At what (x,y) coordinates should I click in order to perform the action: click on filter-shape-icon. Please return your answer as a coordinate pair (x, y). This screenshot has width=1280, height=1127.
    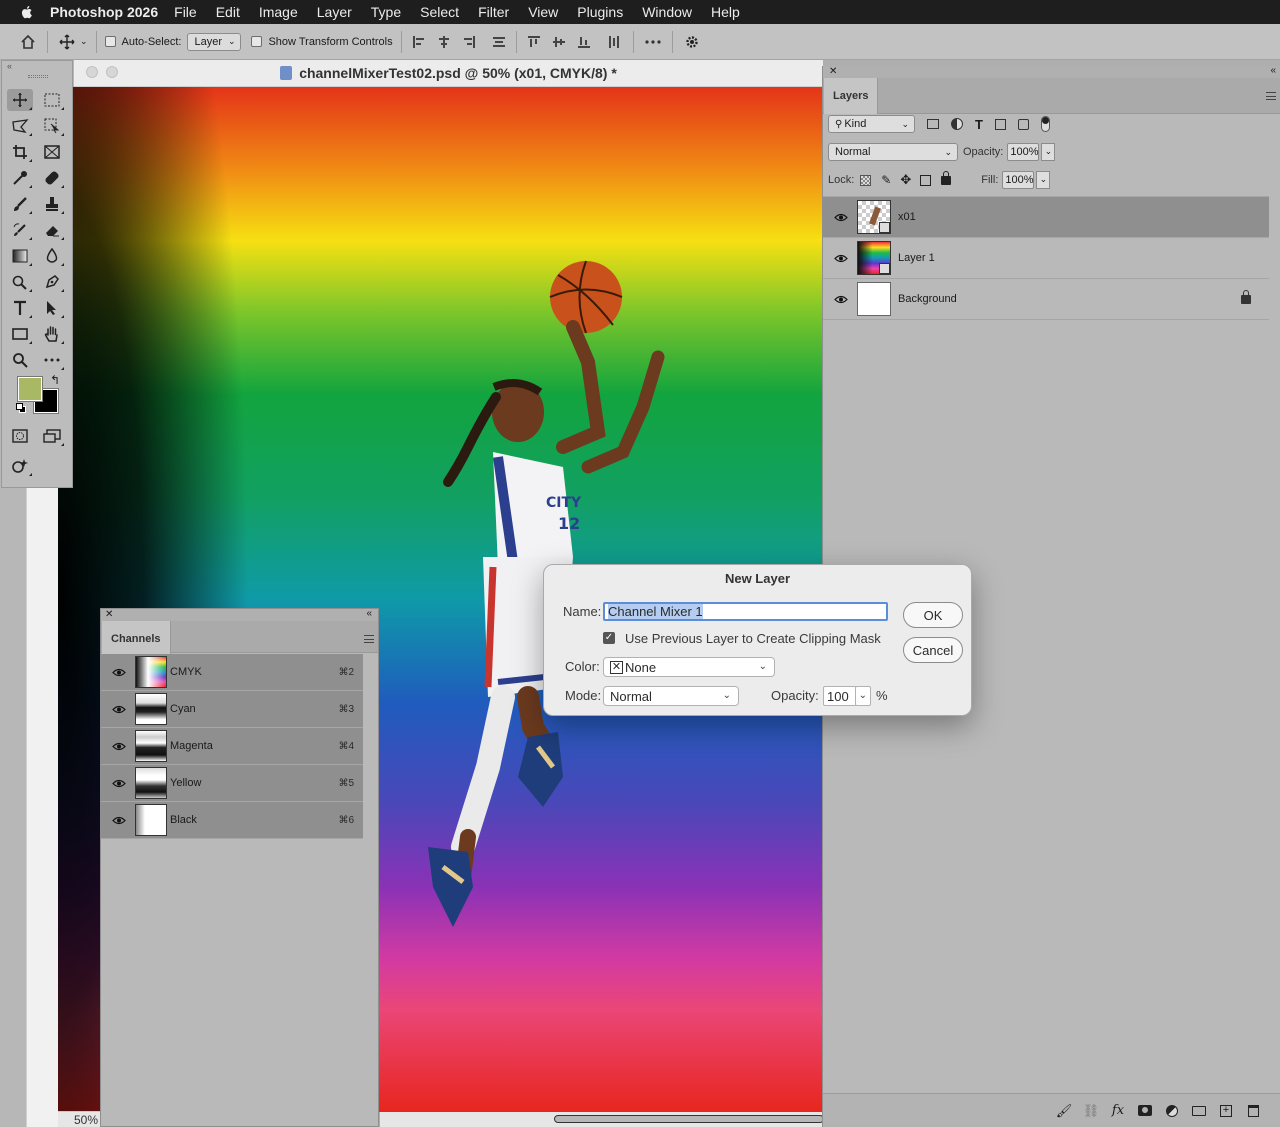
    Looking at the image, I should click on (1000, 124).